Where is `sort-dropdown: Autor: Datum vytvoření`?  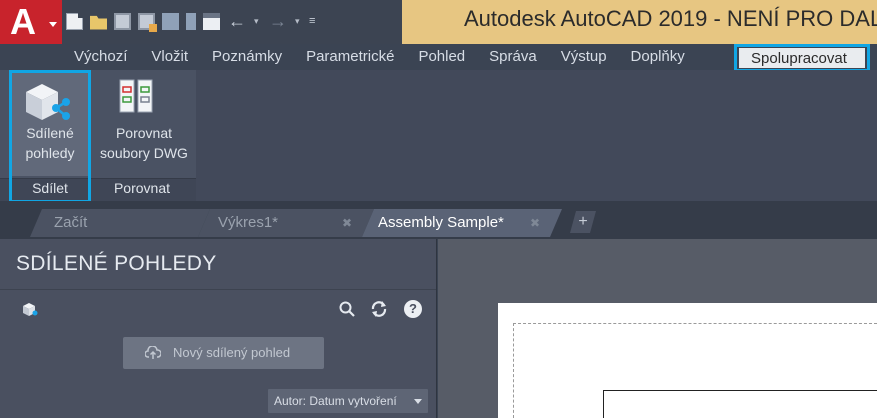
sort-dropdown: Autor: Datum vytvoření is located at coordinates (348, 401).